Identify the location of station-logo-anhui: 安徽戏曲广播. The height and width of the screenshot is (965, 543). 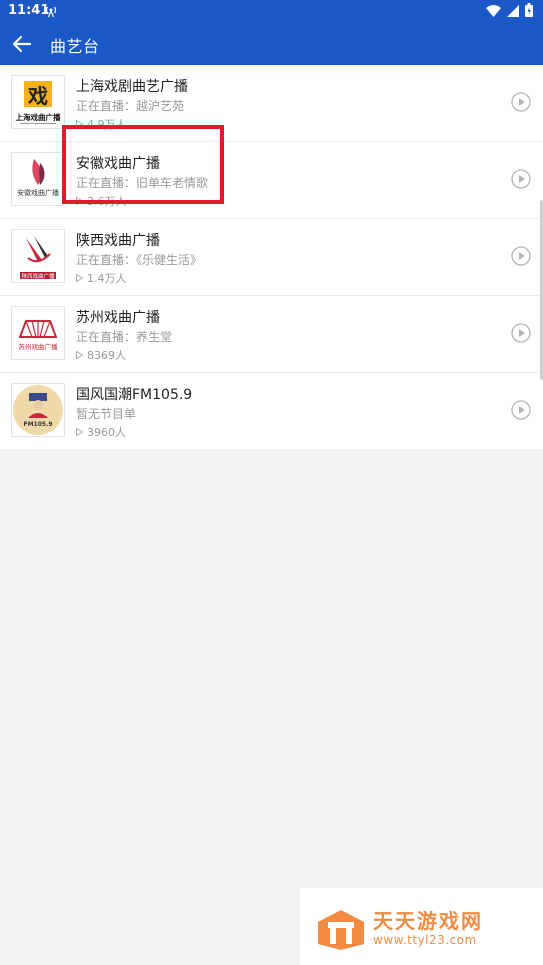
(38, 179).